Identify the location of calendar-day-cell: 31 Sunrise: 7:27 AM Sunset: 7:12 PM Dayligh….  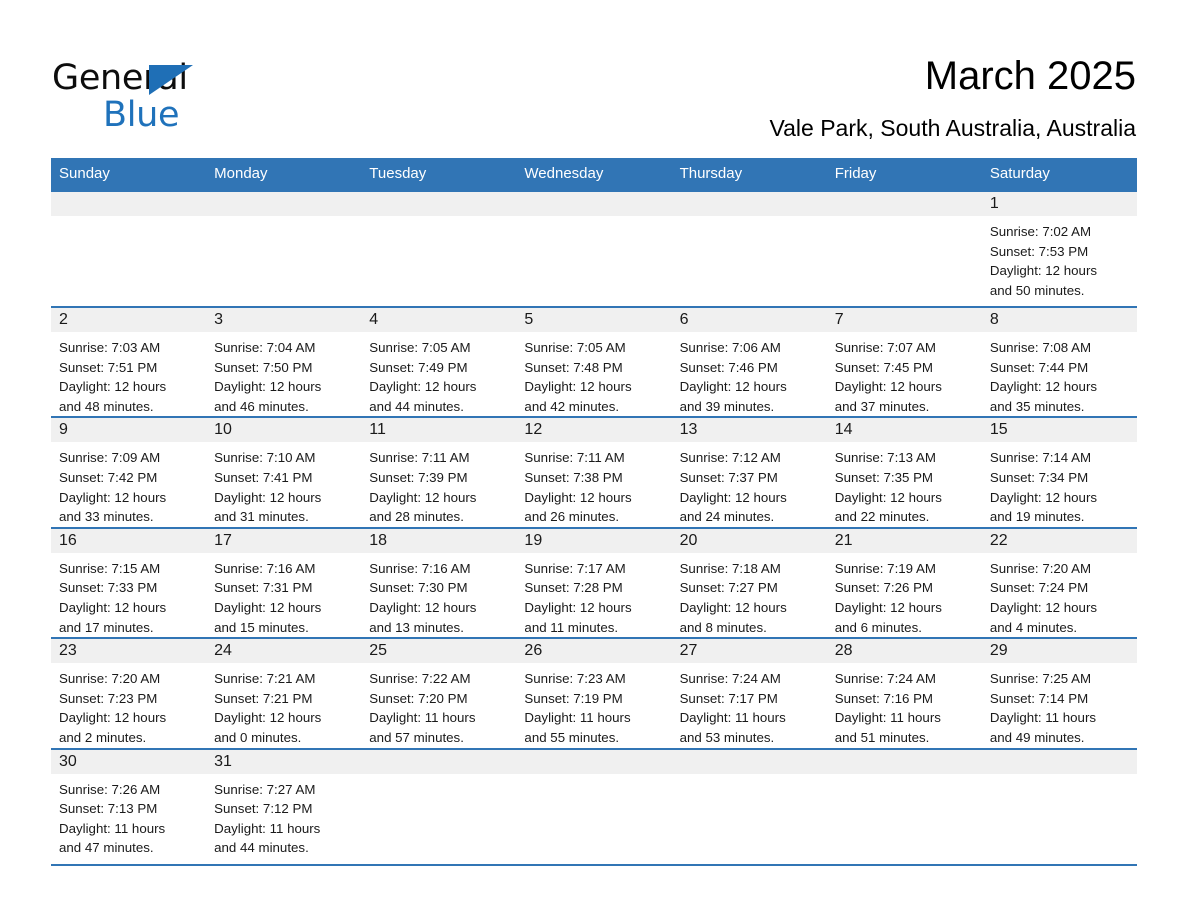
(284, 806).